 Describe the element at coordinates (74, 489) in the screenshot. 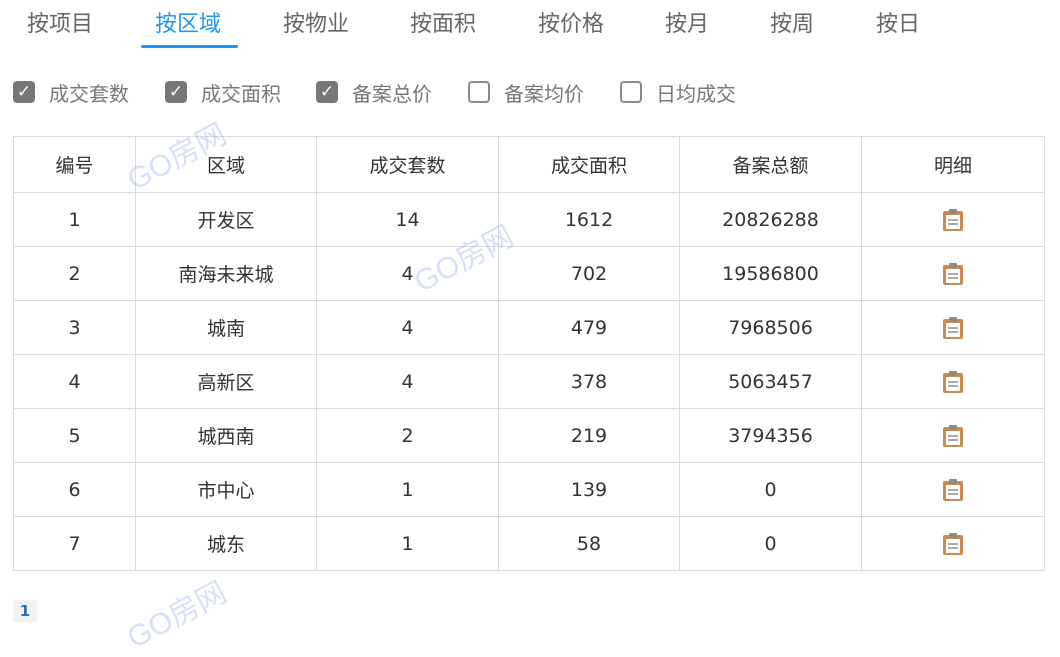

I see `cell-id: 6` at that location.